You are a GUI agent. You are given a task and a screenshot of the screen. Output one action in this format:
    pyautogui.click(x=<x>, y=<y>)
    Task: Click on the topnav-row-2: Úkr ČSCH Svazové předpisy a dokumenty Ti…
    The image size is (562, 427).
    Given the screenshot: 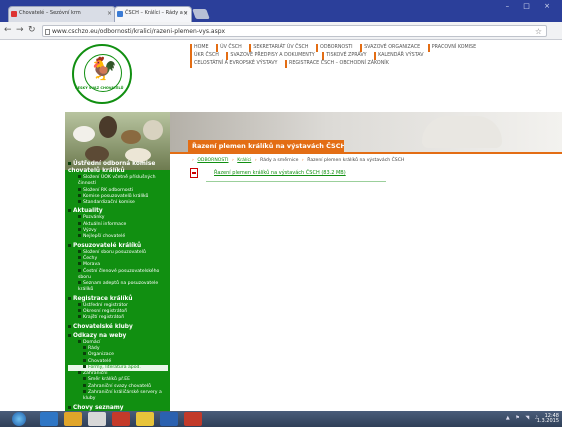 What is the action you would take?
    pyautogui.click(x=360, y=56)
    